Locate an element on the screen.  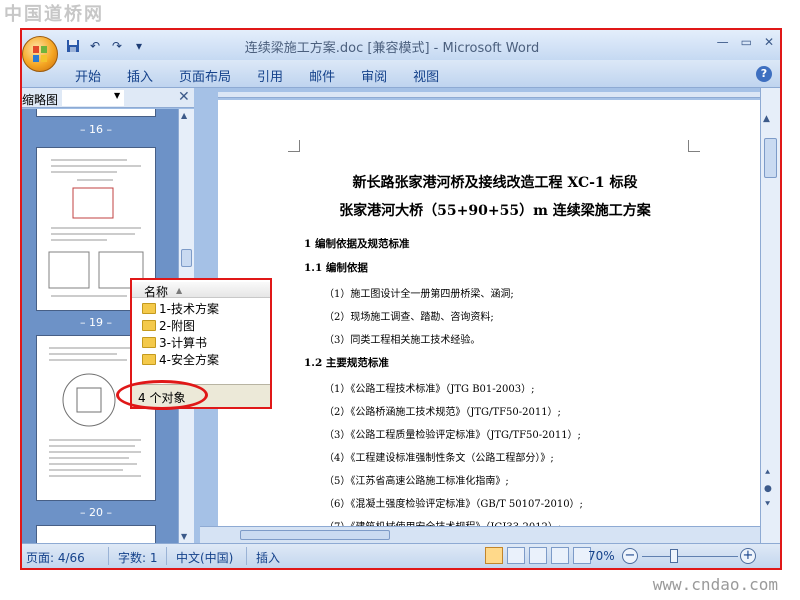
zoom-level: 70% is located at coordinates (601, 556).